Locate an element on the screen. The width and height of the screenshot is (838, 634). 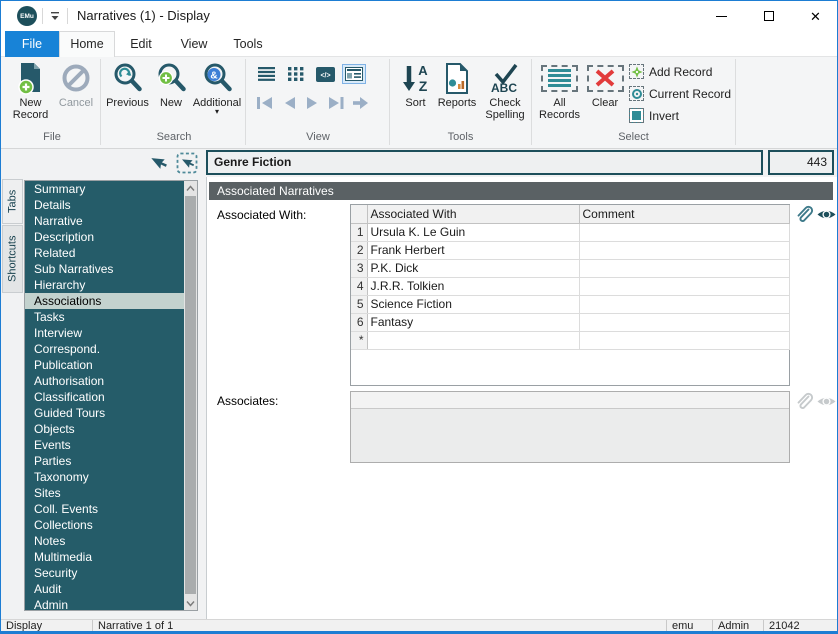
sidebar-item-description: Description is located at coordinates (105, 237).